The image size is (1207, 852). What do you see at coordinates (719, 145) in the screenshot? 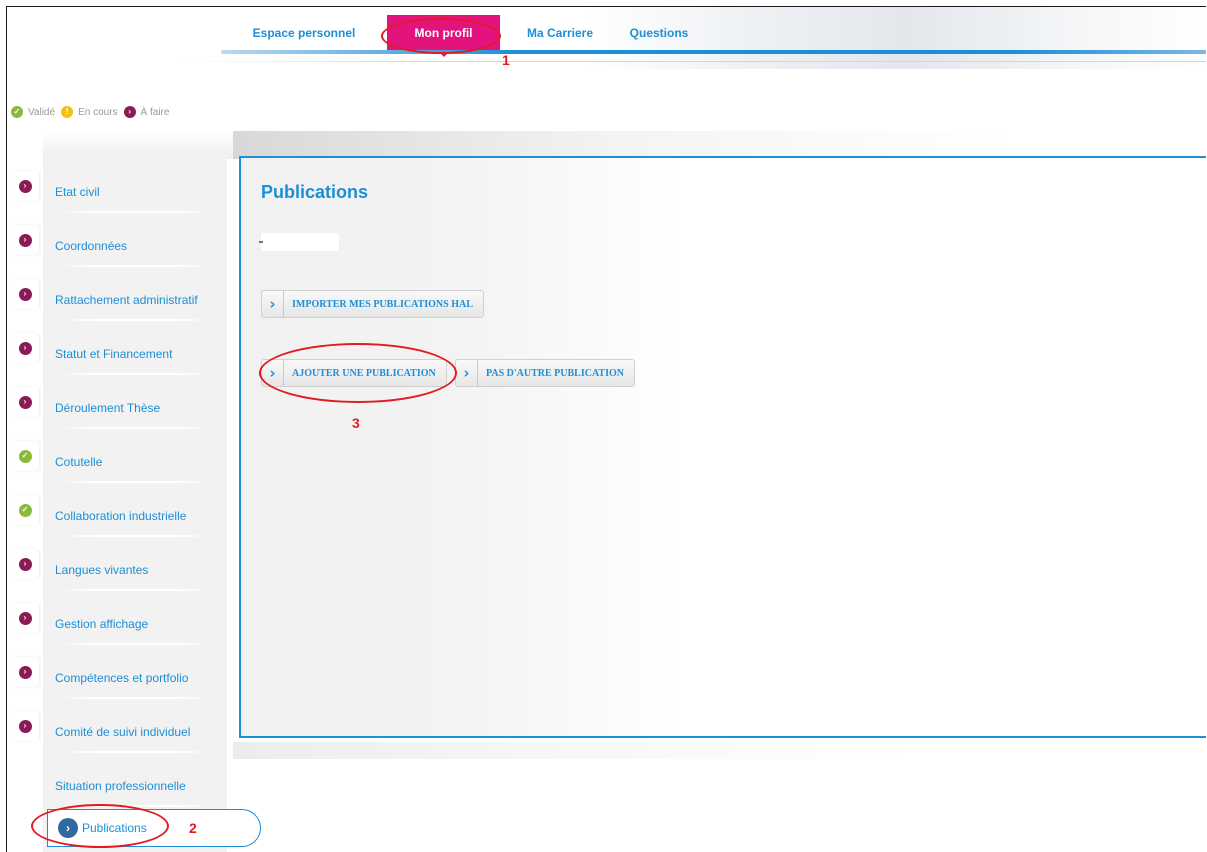
I see `panel-header-decor` at bounding box center [719, 145].